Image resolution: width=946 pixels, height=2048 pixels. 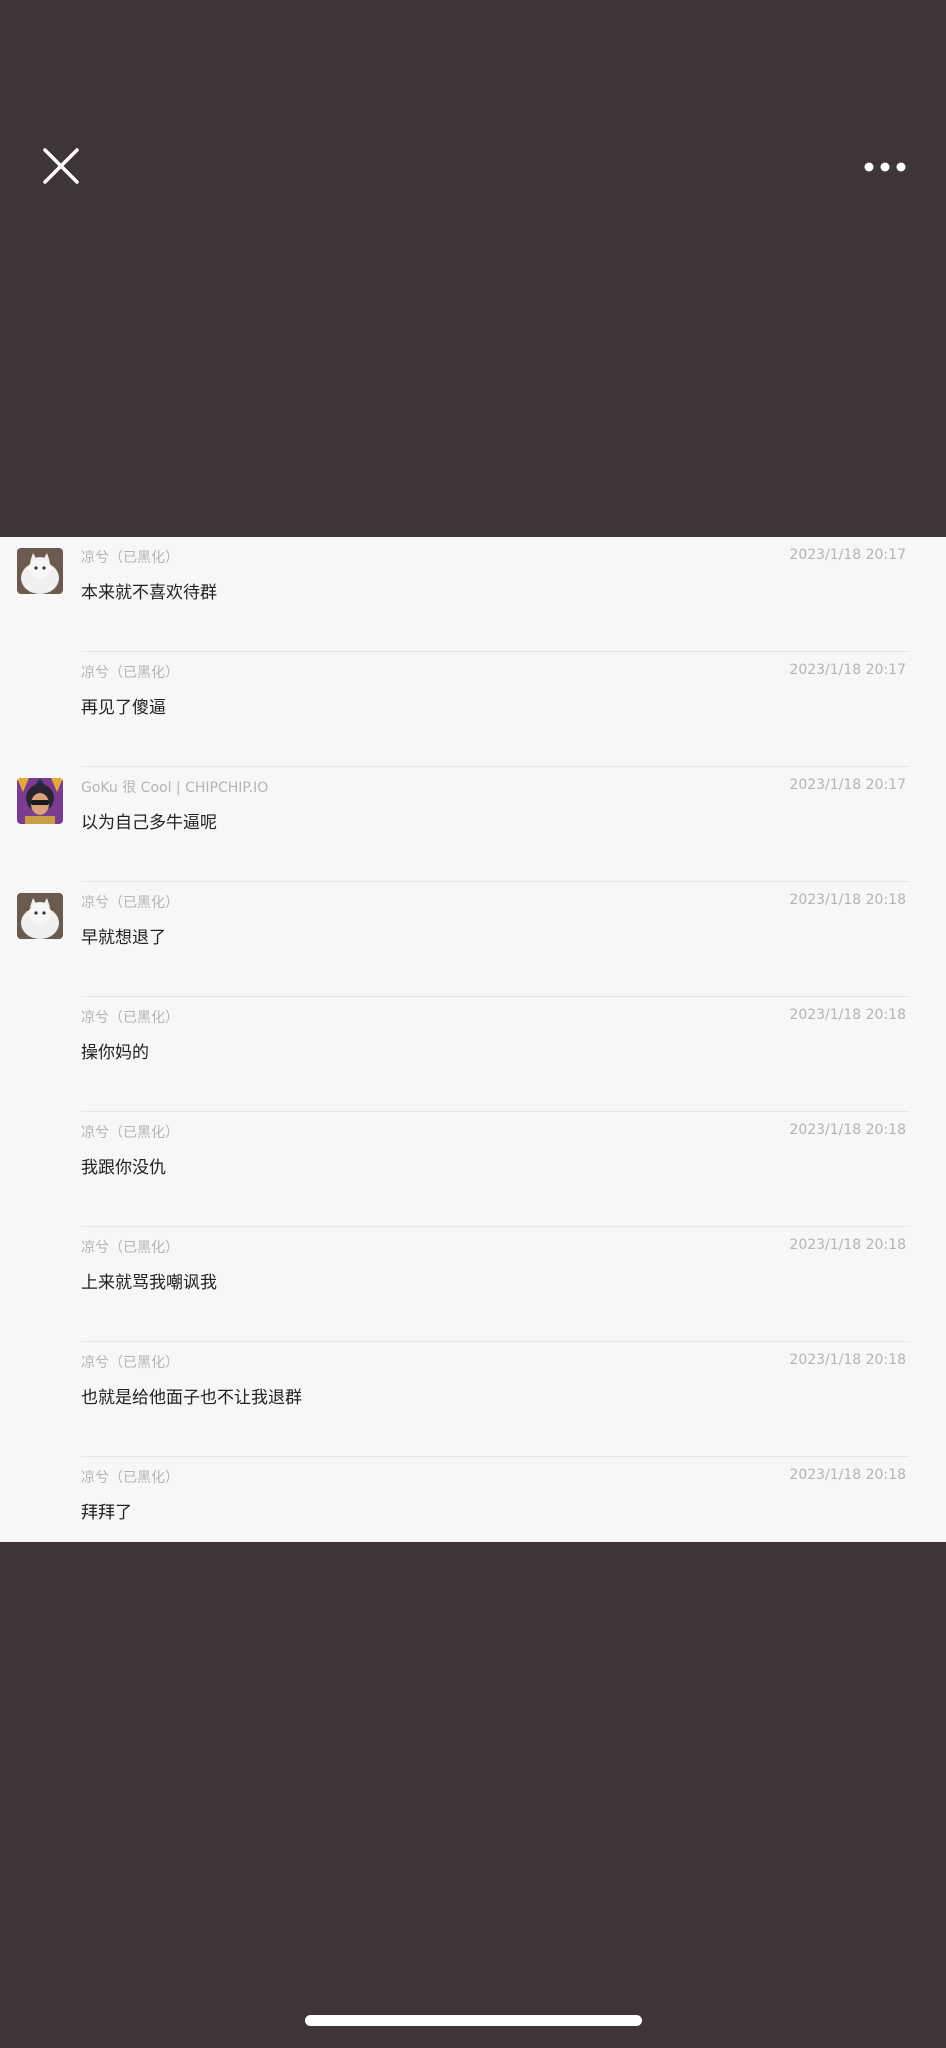 What do you see at coordinates (115, 1050) in the screenshot?
I see `message-text: 操你妈的` at bounding box center [115, 1050].